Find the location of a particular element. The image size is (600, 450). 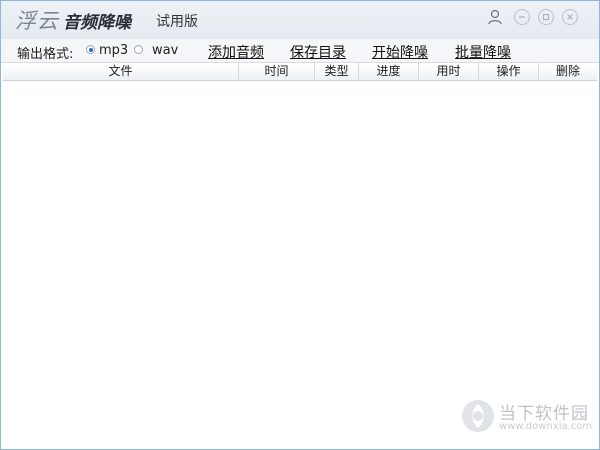

watermark-logo-icon is located at coordinates (478, 416).